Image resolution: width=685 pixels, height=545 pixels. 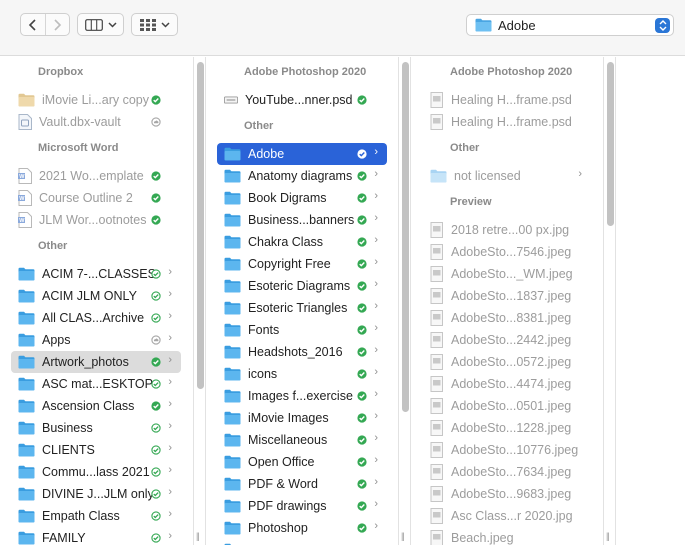 What do you see at coordinates (86, 198) in the screenshot?
I see `item-name: Course Outline 2` at bounding box center [86, 198].